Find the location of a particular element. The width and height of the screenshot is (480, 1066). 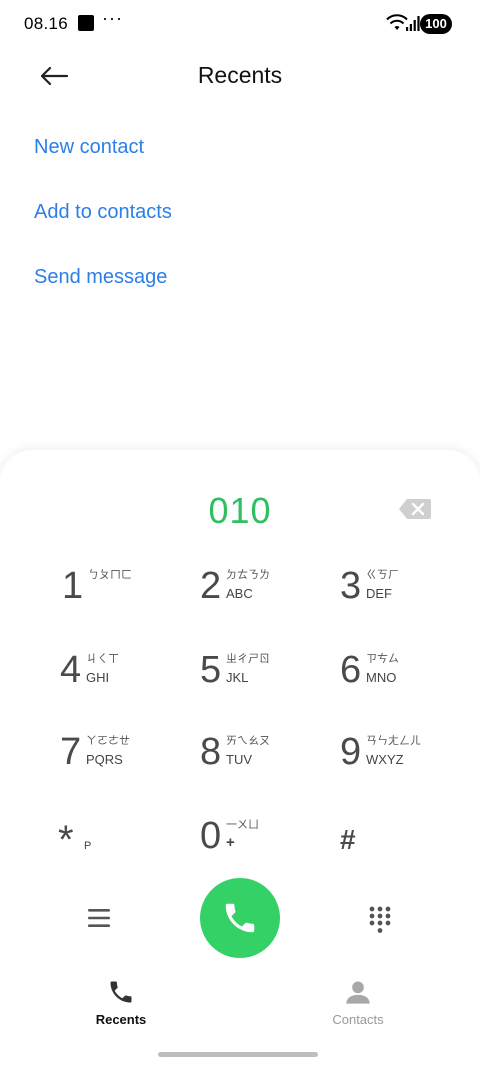

call-button is located at coordinates (240, 918).